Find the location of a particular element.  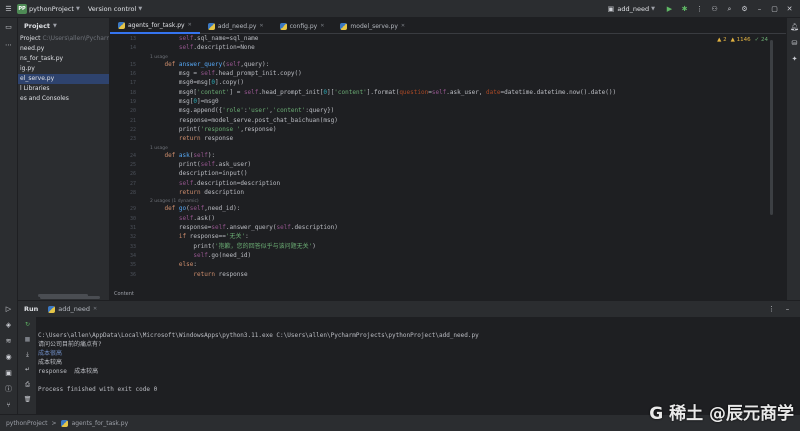

rerun-icon: ↻ is located at coordinates (27, 324).